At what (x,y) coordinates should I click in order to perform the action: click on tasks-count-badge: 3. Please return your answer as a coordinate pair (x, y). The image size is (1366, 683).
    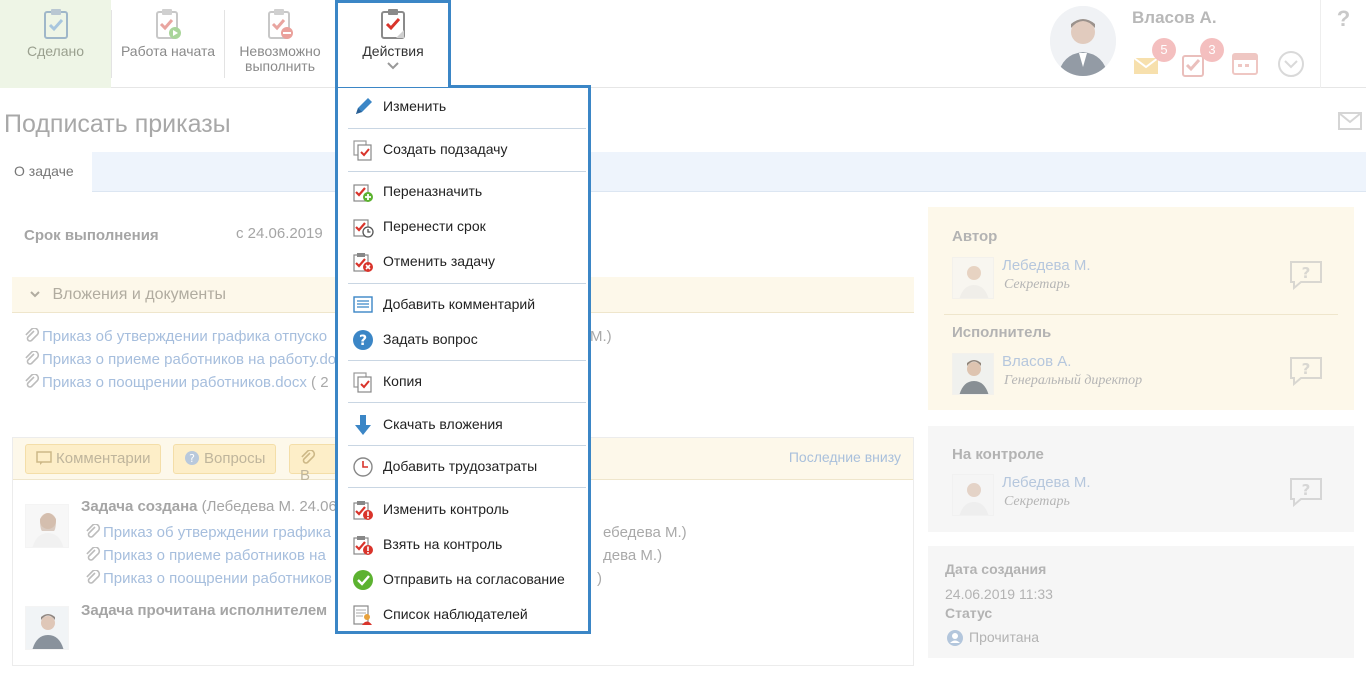
    Looking at the image, I should click on (1212, 50).